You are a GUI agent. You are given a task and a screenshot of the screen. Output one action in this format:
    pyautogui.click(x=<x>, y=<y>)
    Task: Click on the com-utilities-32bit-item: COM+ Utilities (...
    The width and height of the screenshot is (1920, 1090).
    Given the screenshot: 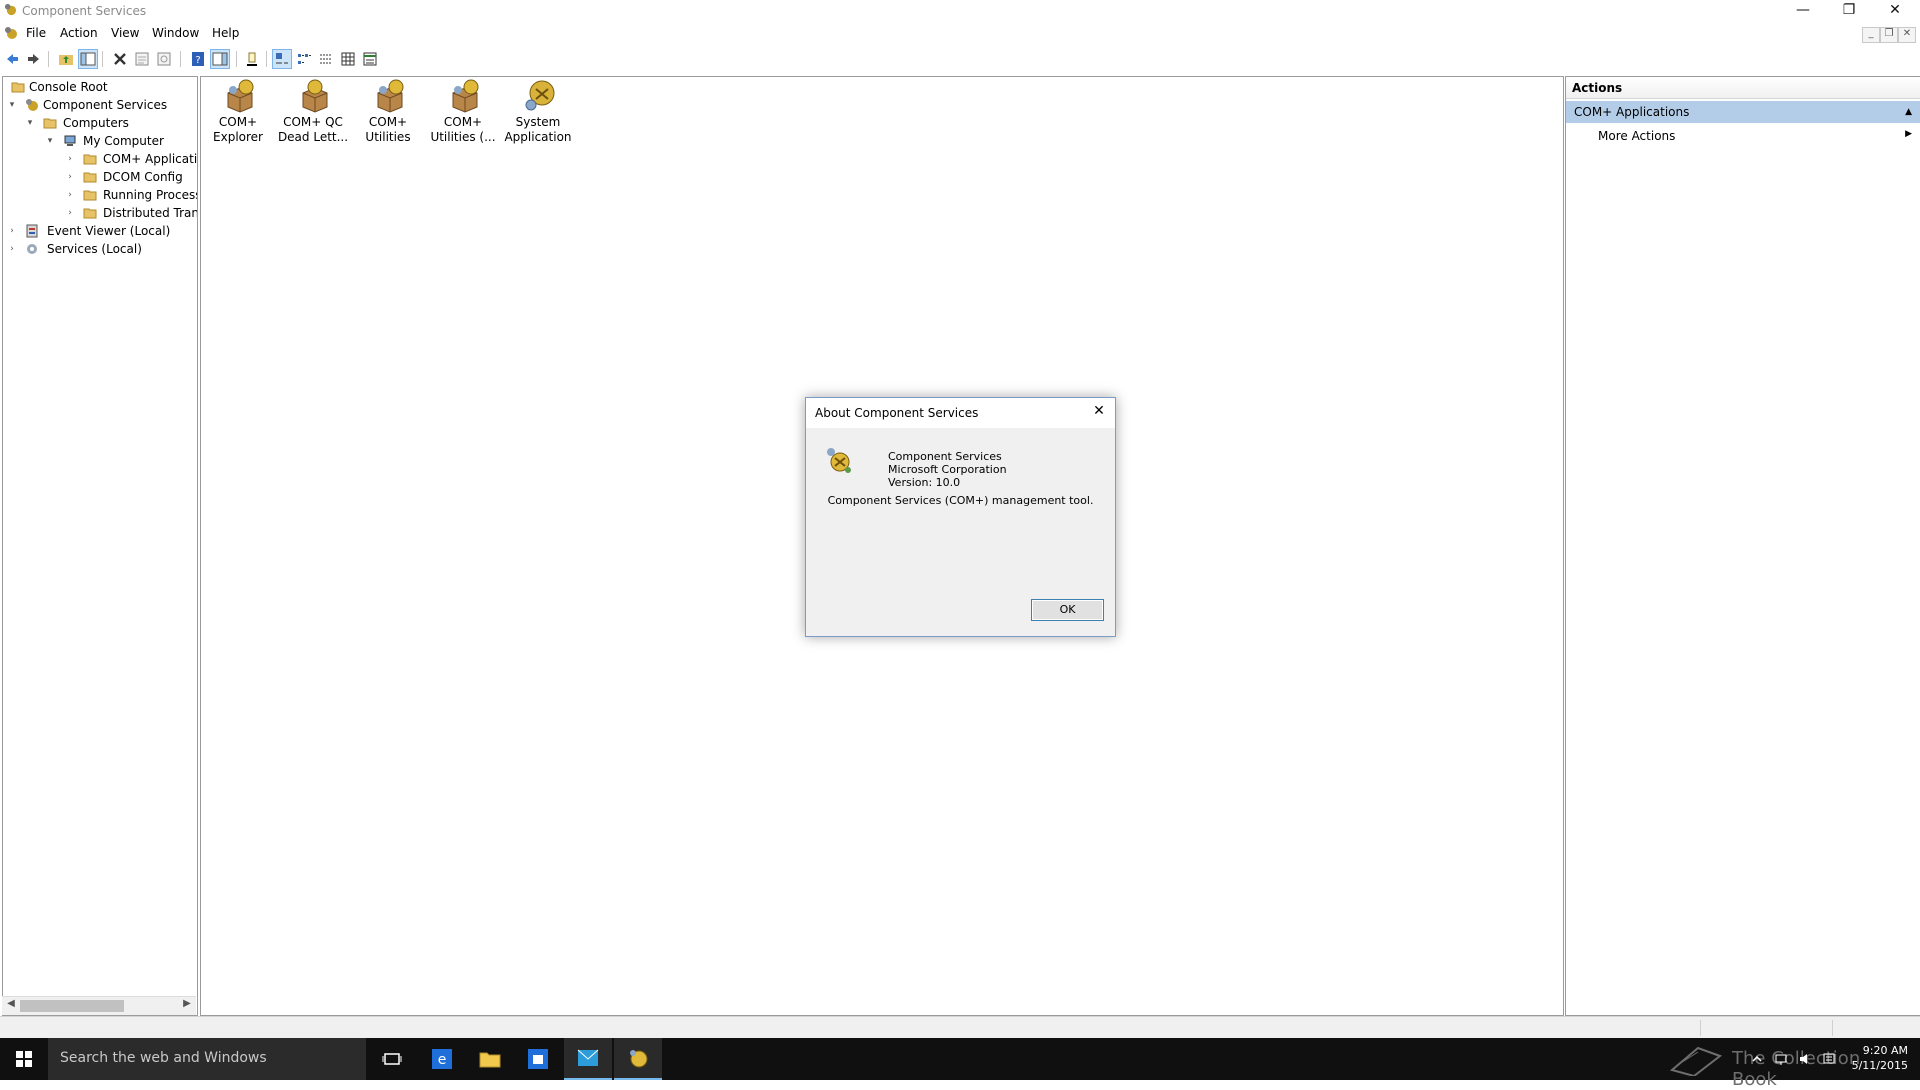 What is the action you would take?
    pyautogui.click(x=463, y=117)
    